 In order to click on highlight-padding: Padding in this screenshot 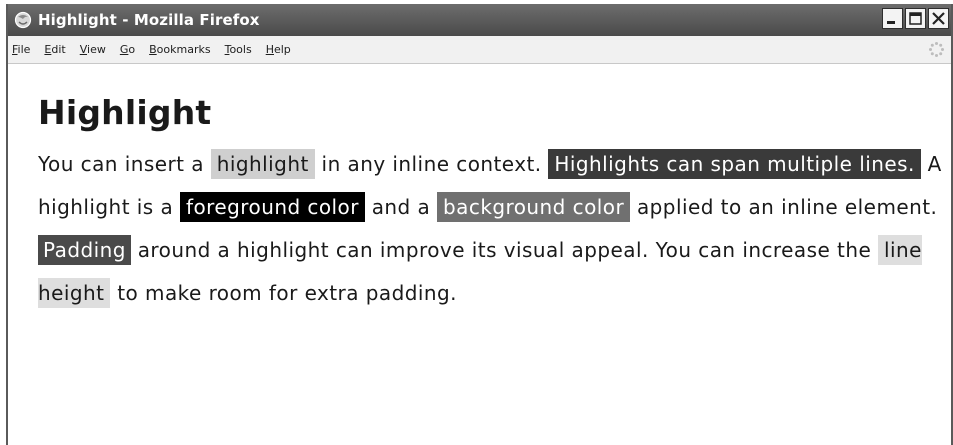, I will do `click(84, 250)`.